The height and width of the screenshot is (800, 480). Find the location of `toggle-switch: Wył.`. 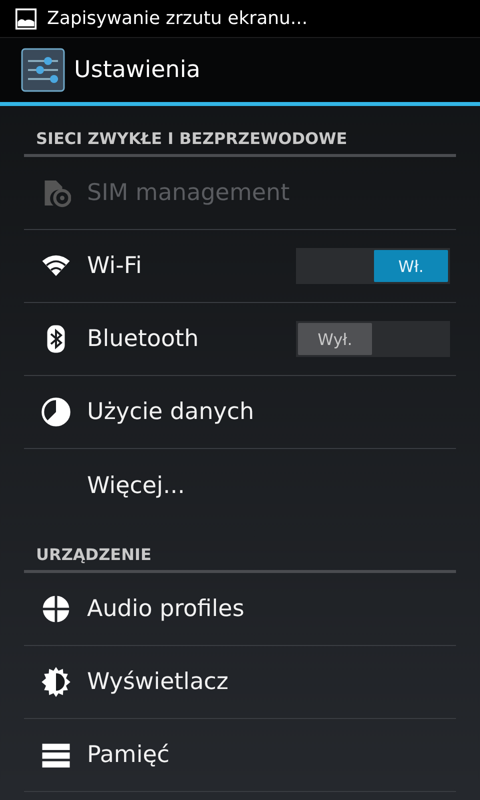

toggle-switch: Wył. is located at coordinates (373, 339).